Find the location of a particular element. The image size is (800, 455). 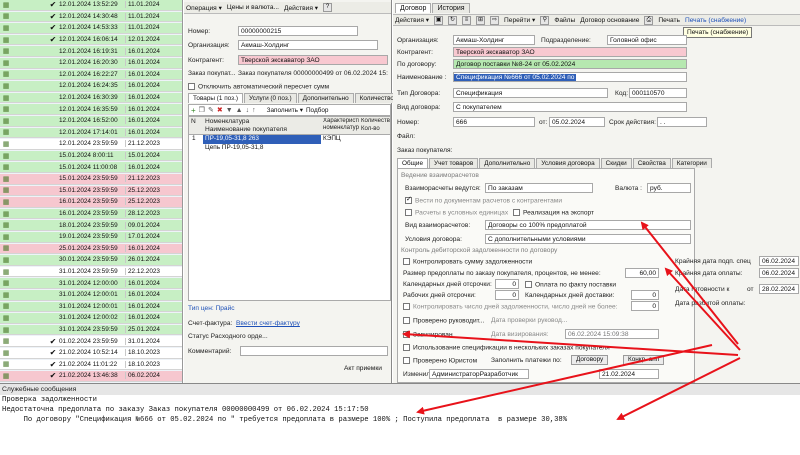

list-item: ▦ 31.01.2024 23:59:59 22.12.2023 is located at coordinates (91, 272).